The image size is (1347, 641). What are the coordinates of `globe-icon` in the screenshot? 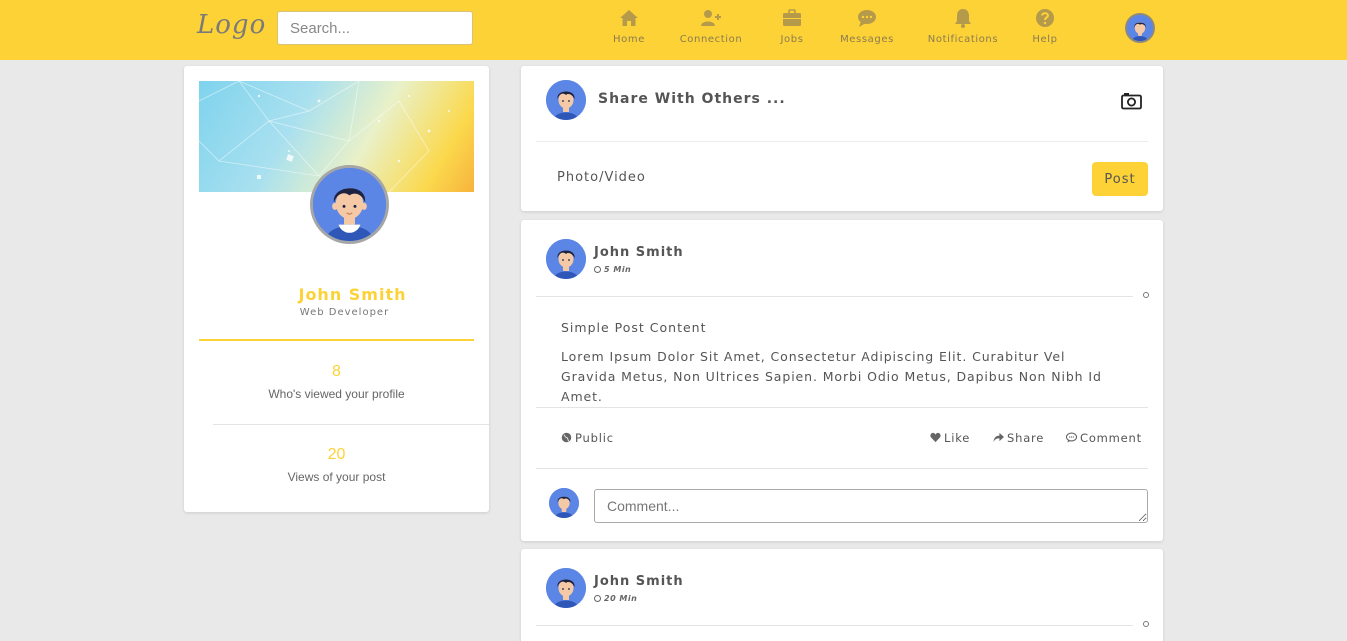 It's located at (566, 437).